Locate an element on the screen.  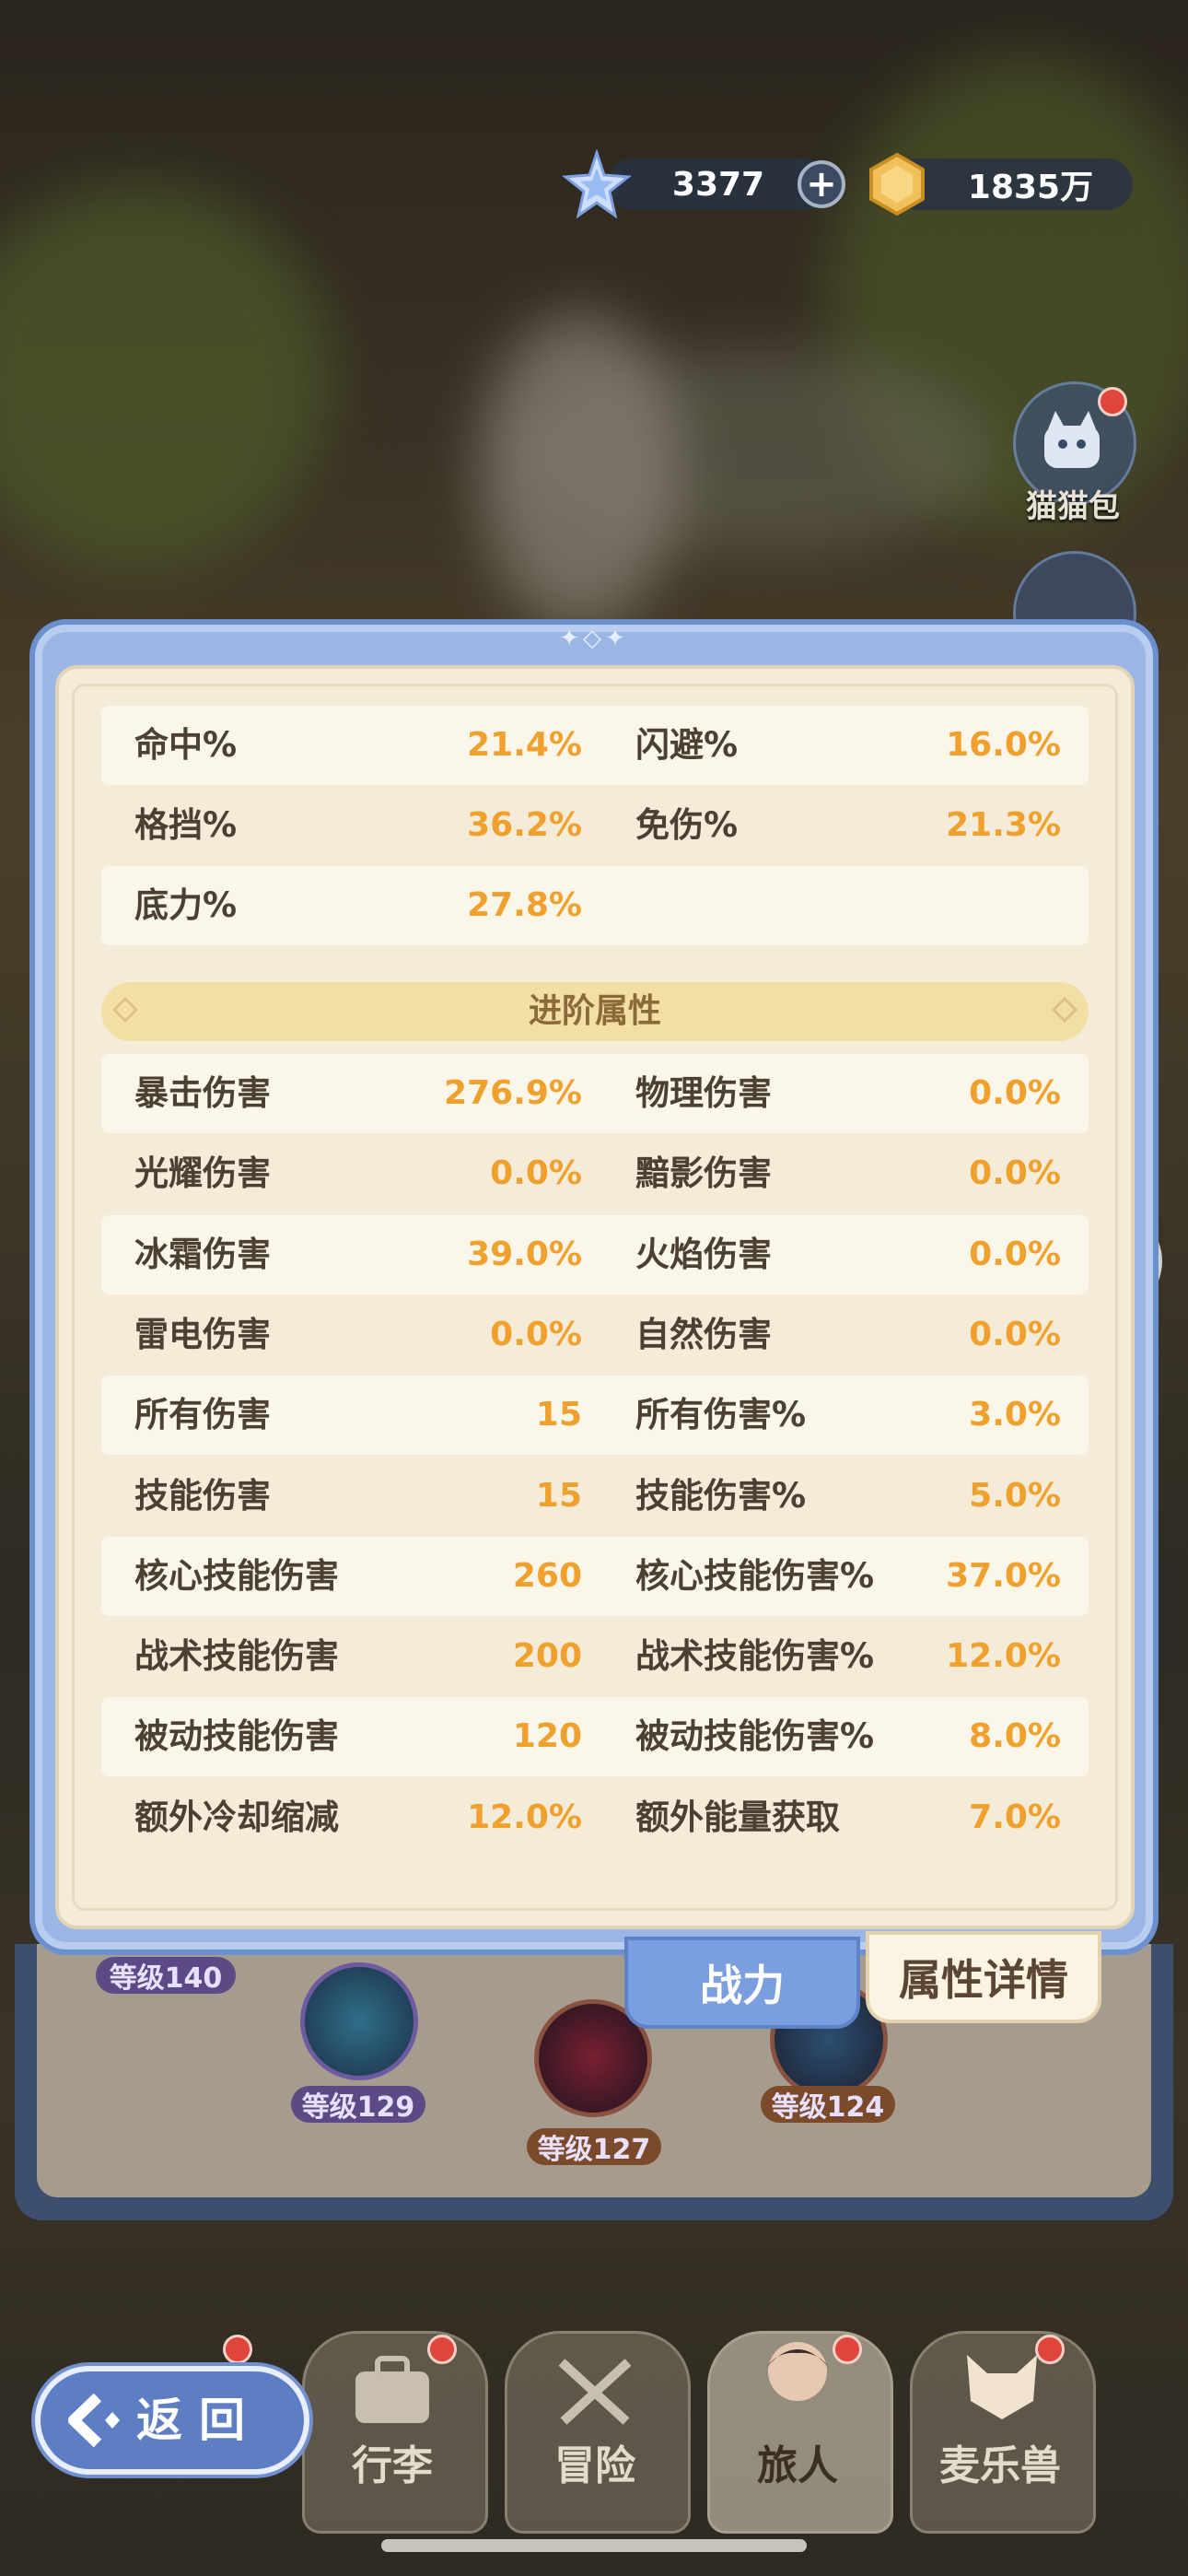
tab-power-label: 战力 is located at coordinates (742, 1986).